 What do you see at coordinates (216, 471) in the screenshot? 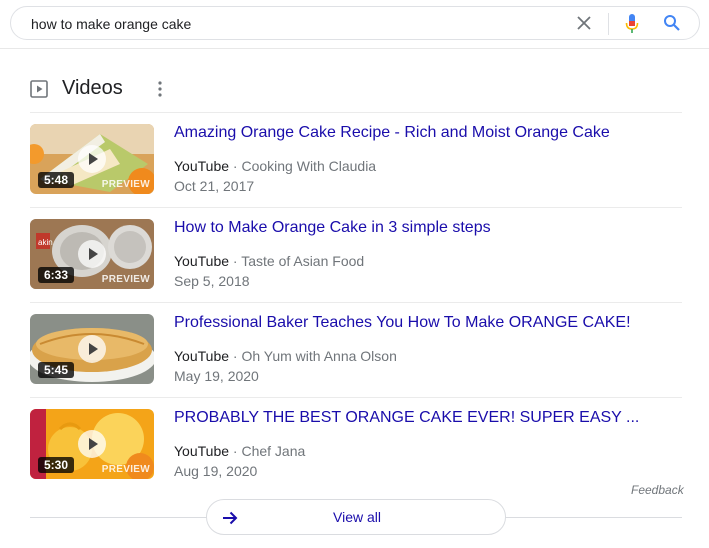
I see `video-date: Aug 19, 2020` at bounding box center [216, 471].